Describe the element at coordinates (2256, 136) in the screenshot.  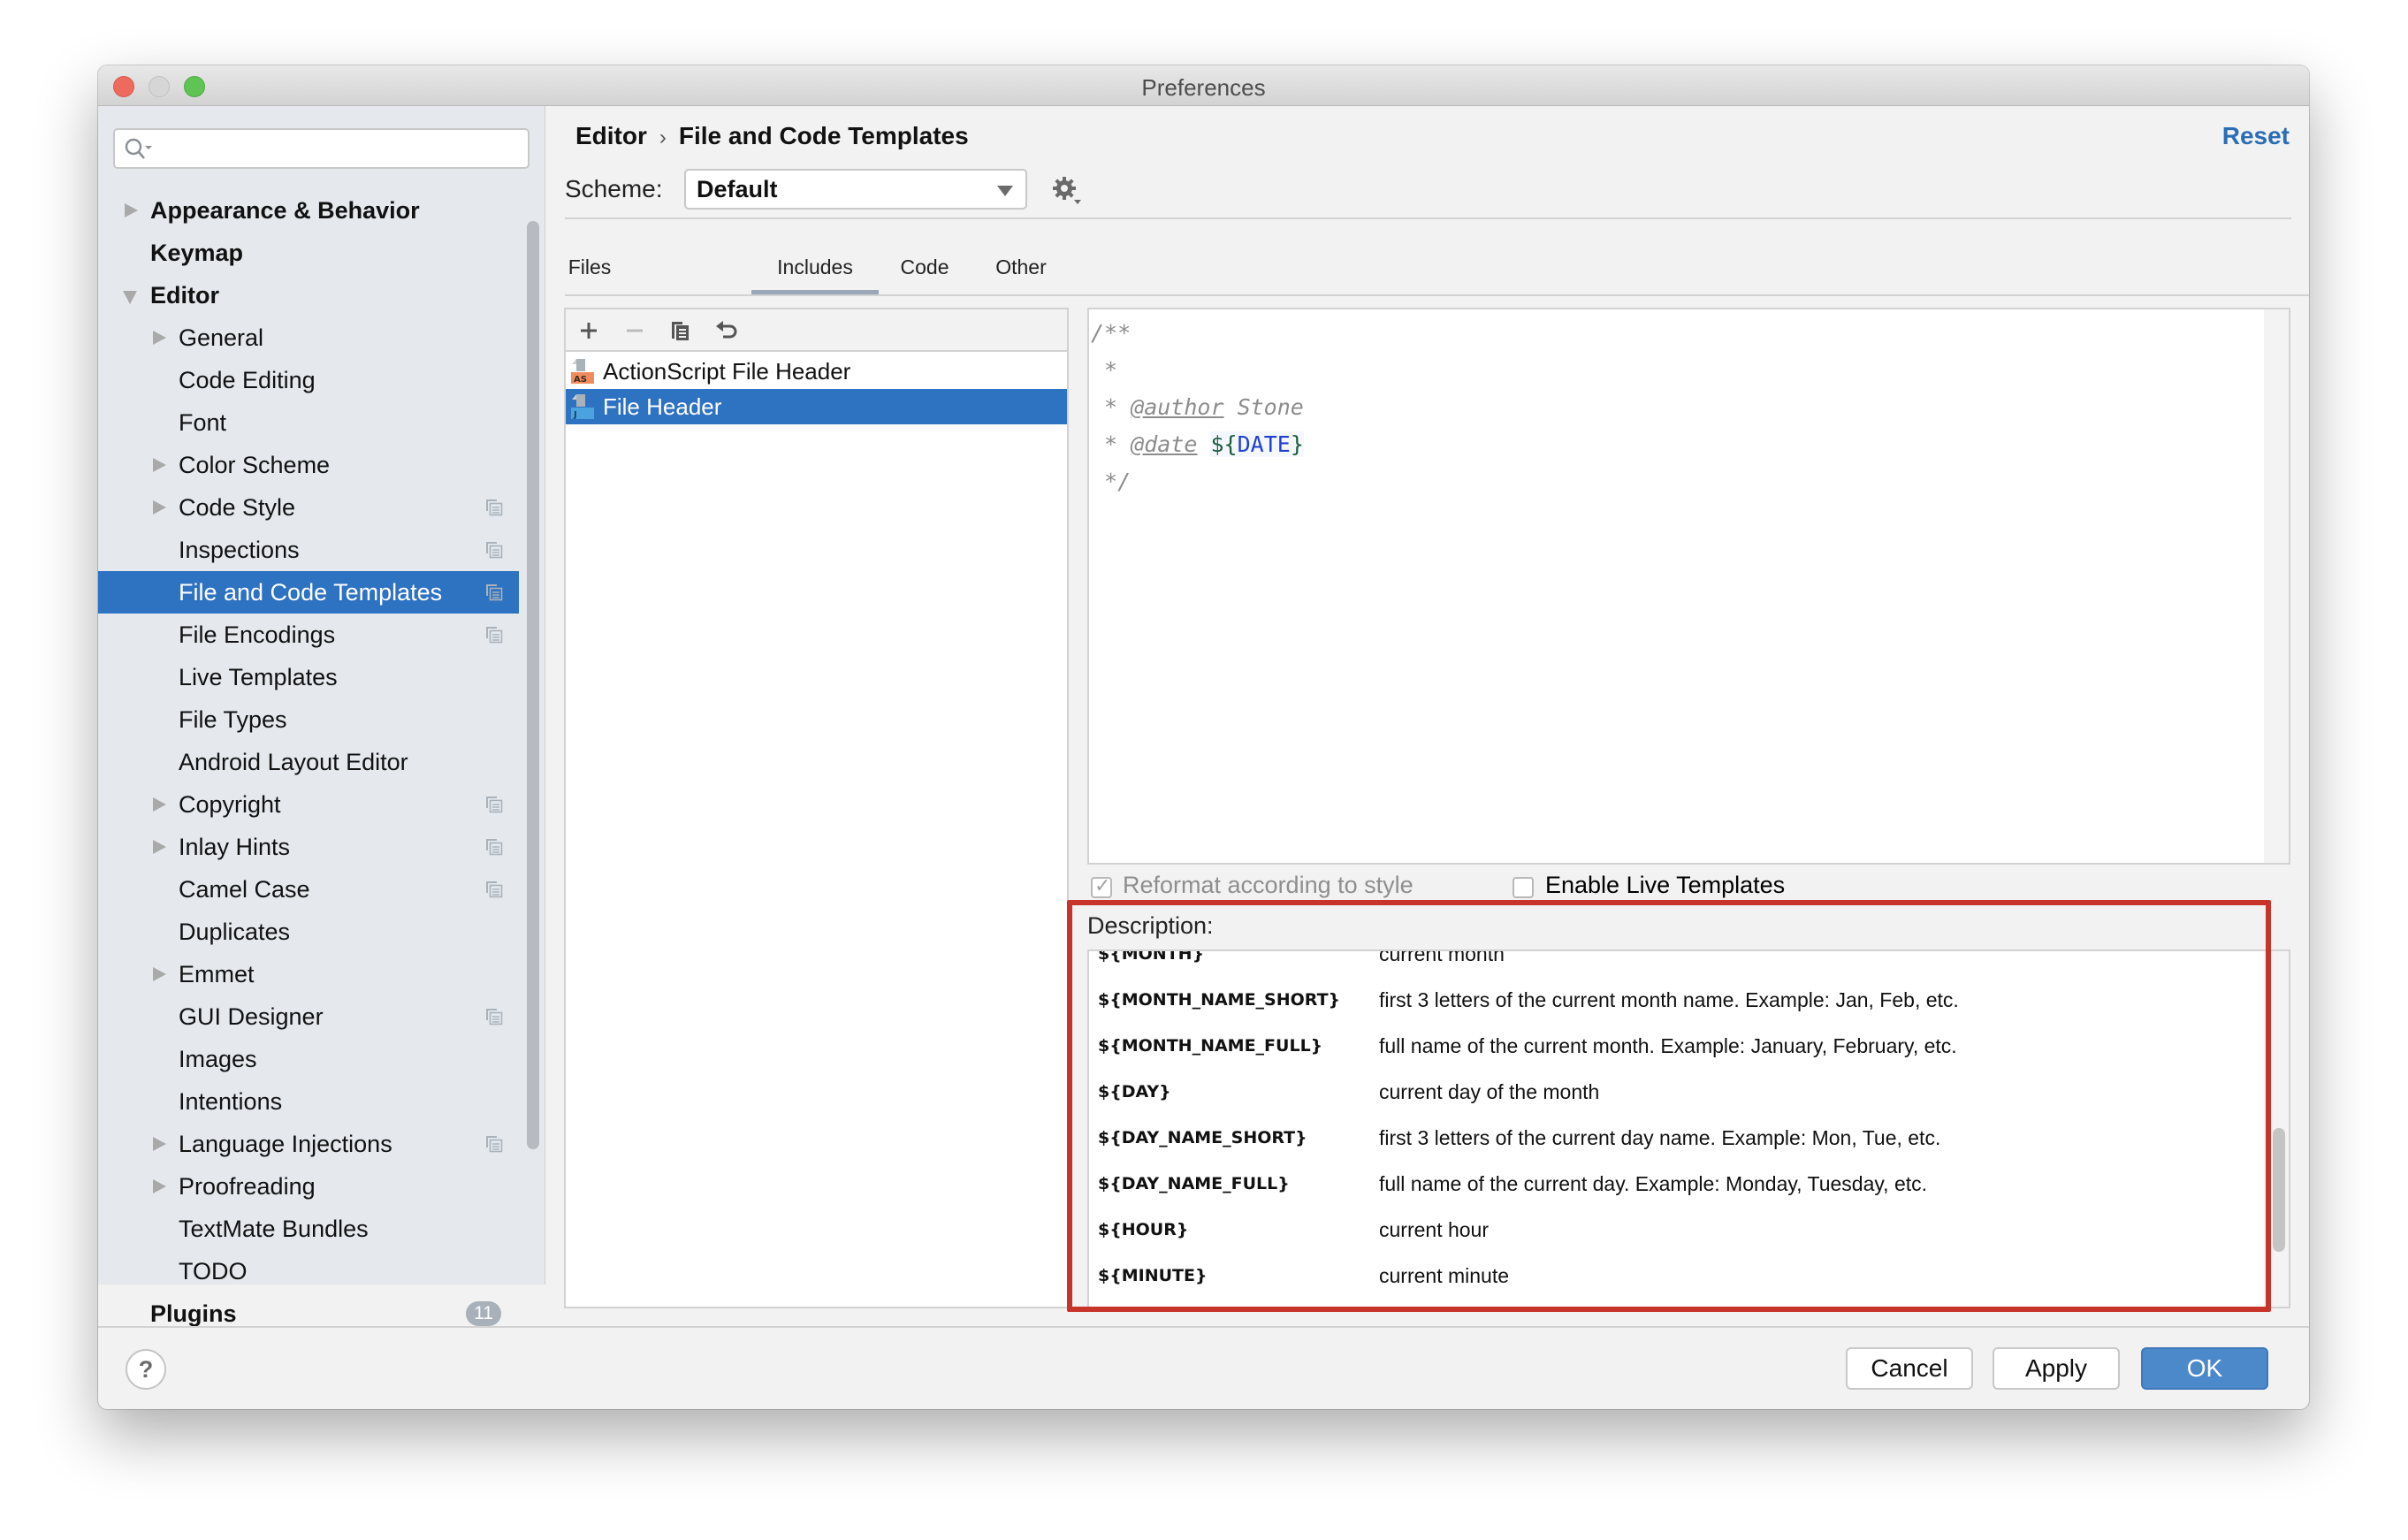
I see `reset-link: Reset` at that location.